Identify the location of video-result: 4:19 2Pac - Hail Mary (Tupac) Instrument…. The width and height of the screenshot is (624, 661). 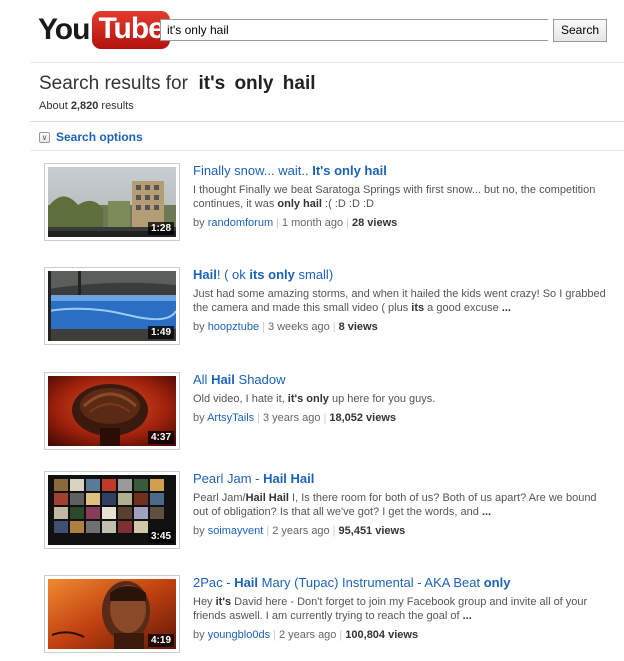
(329, 617).